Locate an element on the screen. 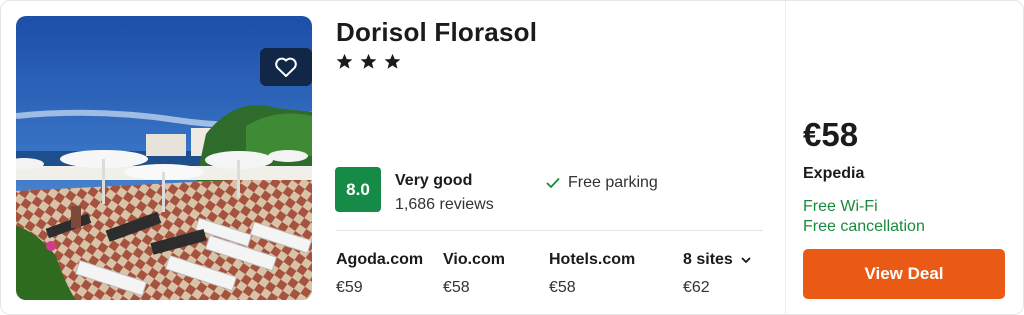  amenity-label: Free parking is located at coordinates (613, 182).